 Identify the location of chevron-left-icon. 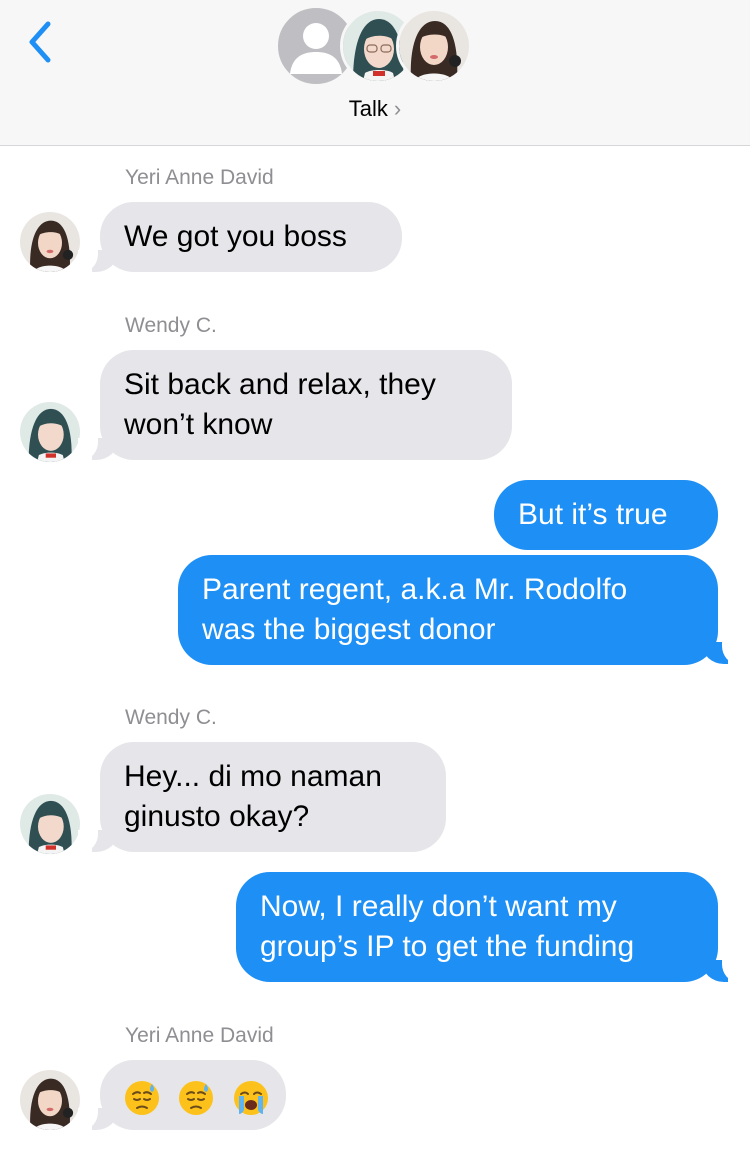
(40, 42).